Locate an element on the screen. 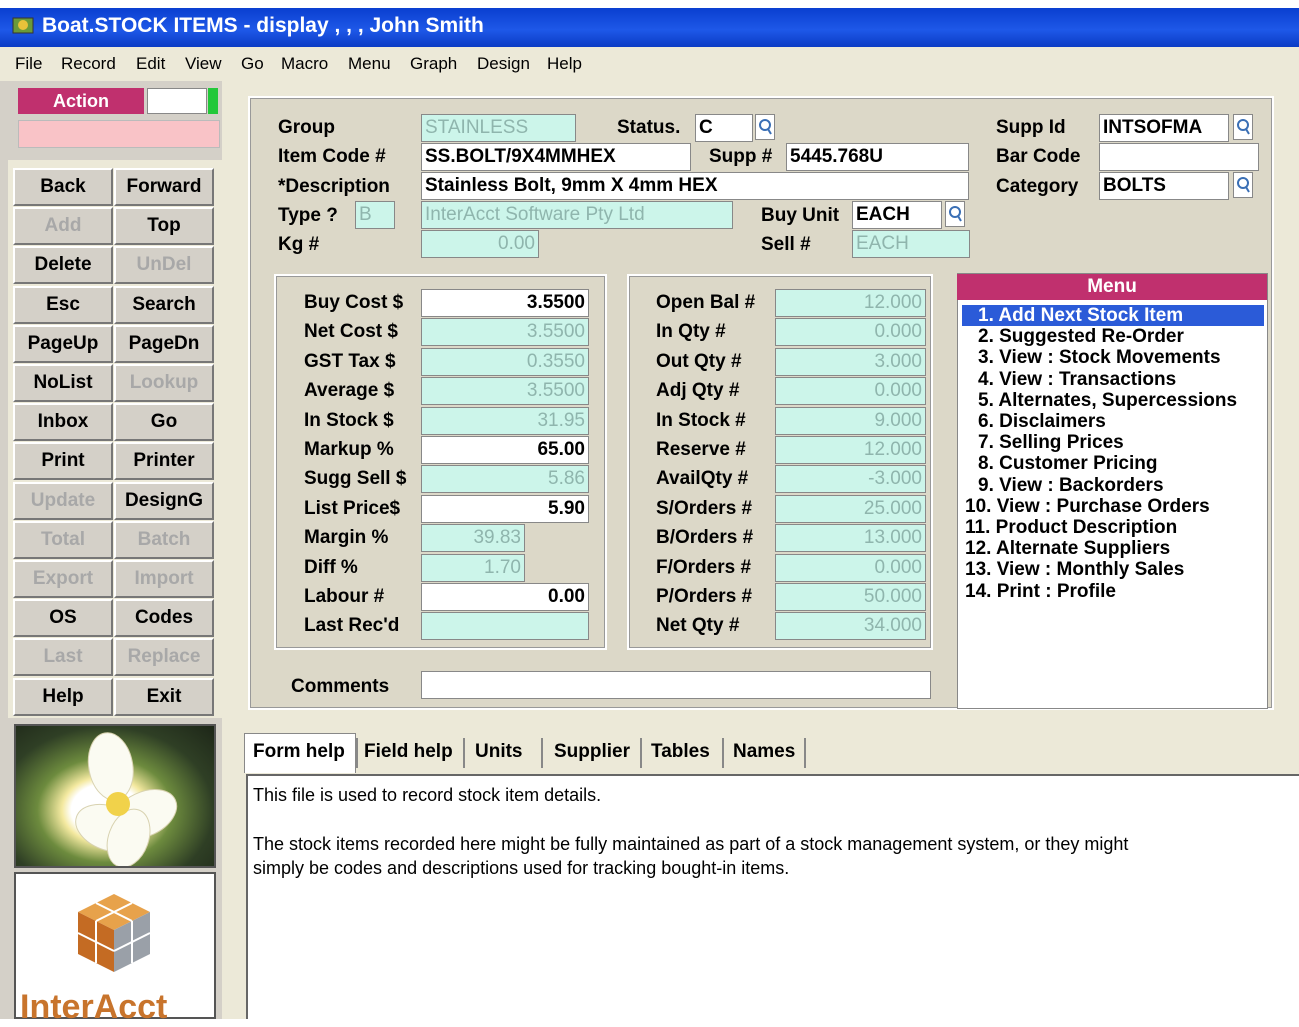 Image resolution: width=1299 pixels, height=1027 pixels. menu-item: 14. Print : Profile is located at coordinates (1039, 591).